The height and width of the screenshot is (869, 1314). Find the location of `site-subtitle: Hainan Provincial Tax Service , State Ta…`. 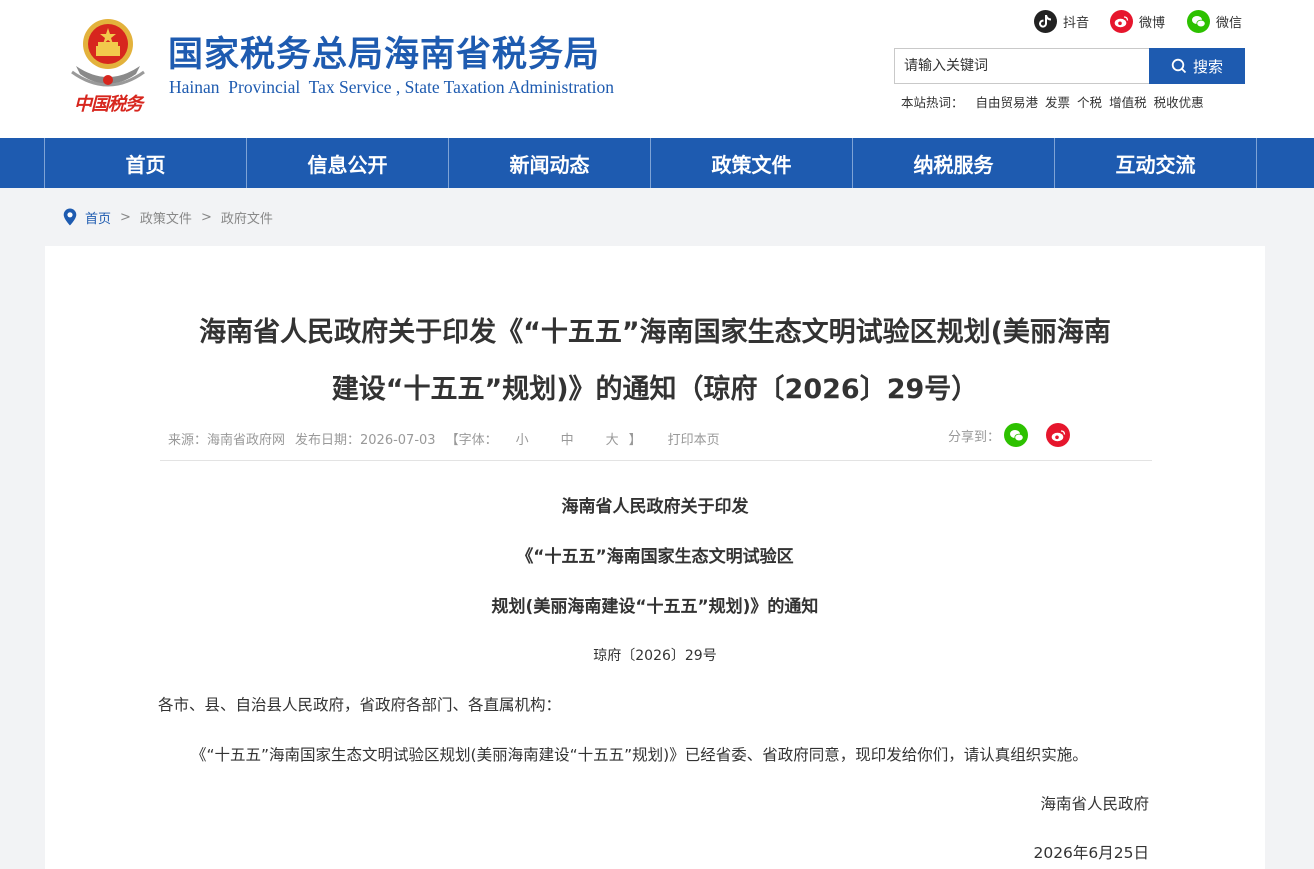

site-subtitle: Hainan Provincial Tax Service , State Ta… is located at coordinates (392, 87).